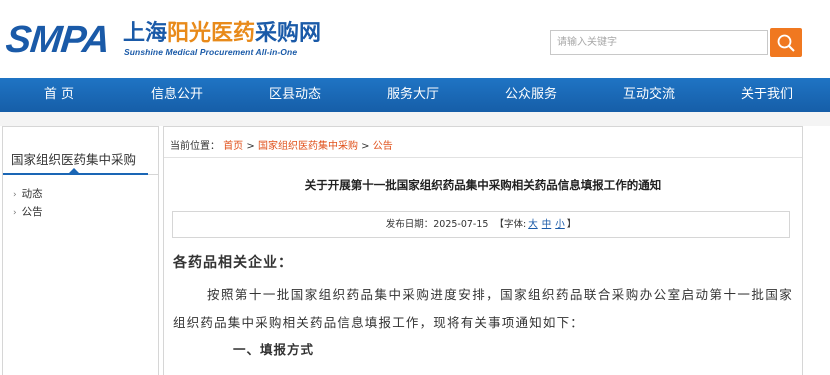 The image size is (830, 375). Describe the element at coordinates (461, 224) in the screenshot. I see `publish-date: 2025-07-15` at that location.